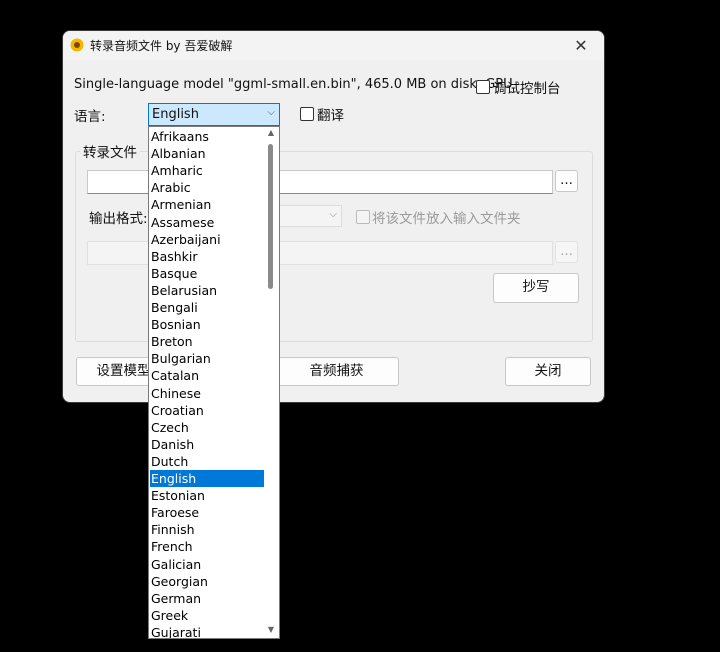 The height and width of the screenshot is (652, 720). I want to click on language-option: English, so click(207, 478).